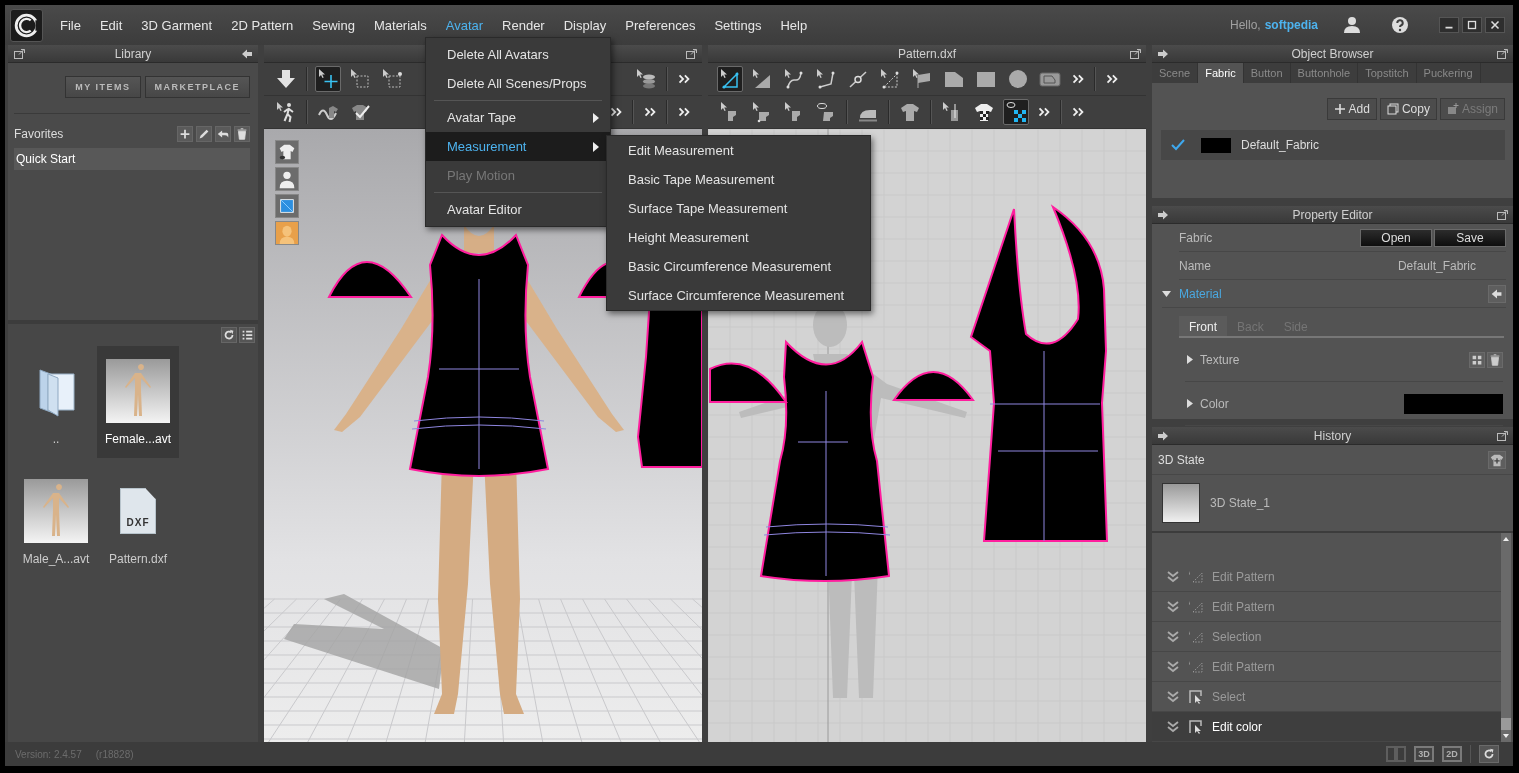  Describe the element at coordinates (1506, 637) in the screenshot. I see `scrollbar` at that location.